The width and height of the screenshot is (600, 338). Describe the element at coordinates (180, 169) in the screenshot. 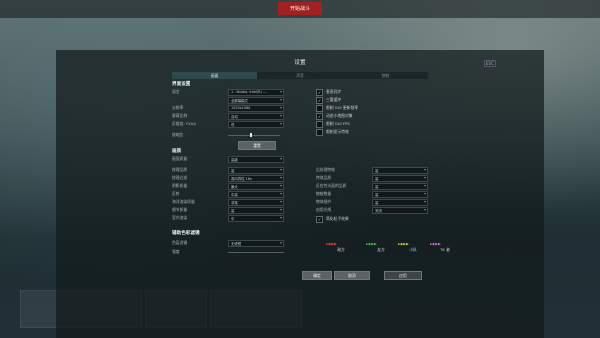

I see `setting-label: 纹理品质` at that location.